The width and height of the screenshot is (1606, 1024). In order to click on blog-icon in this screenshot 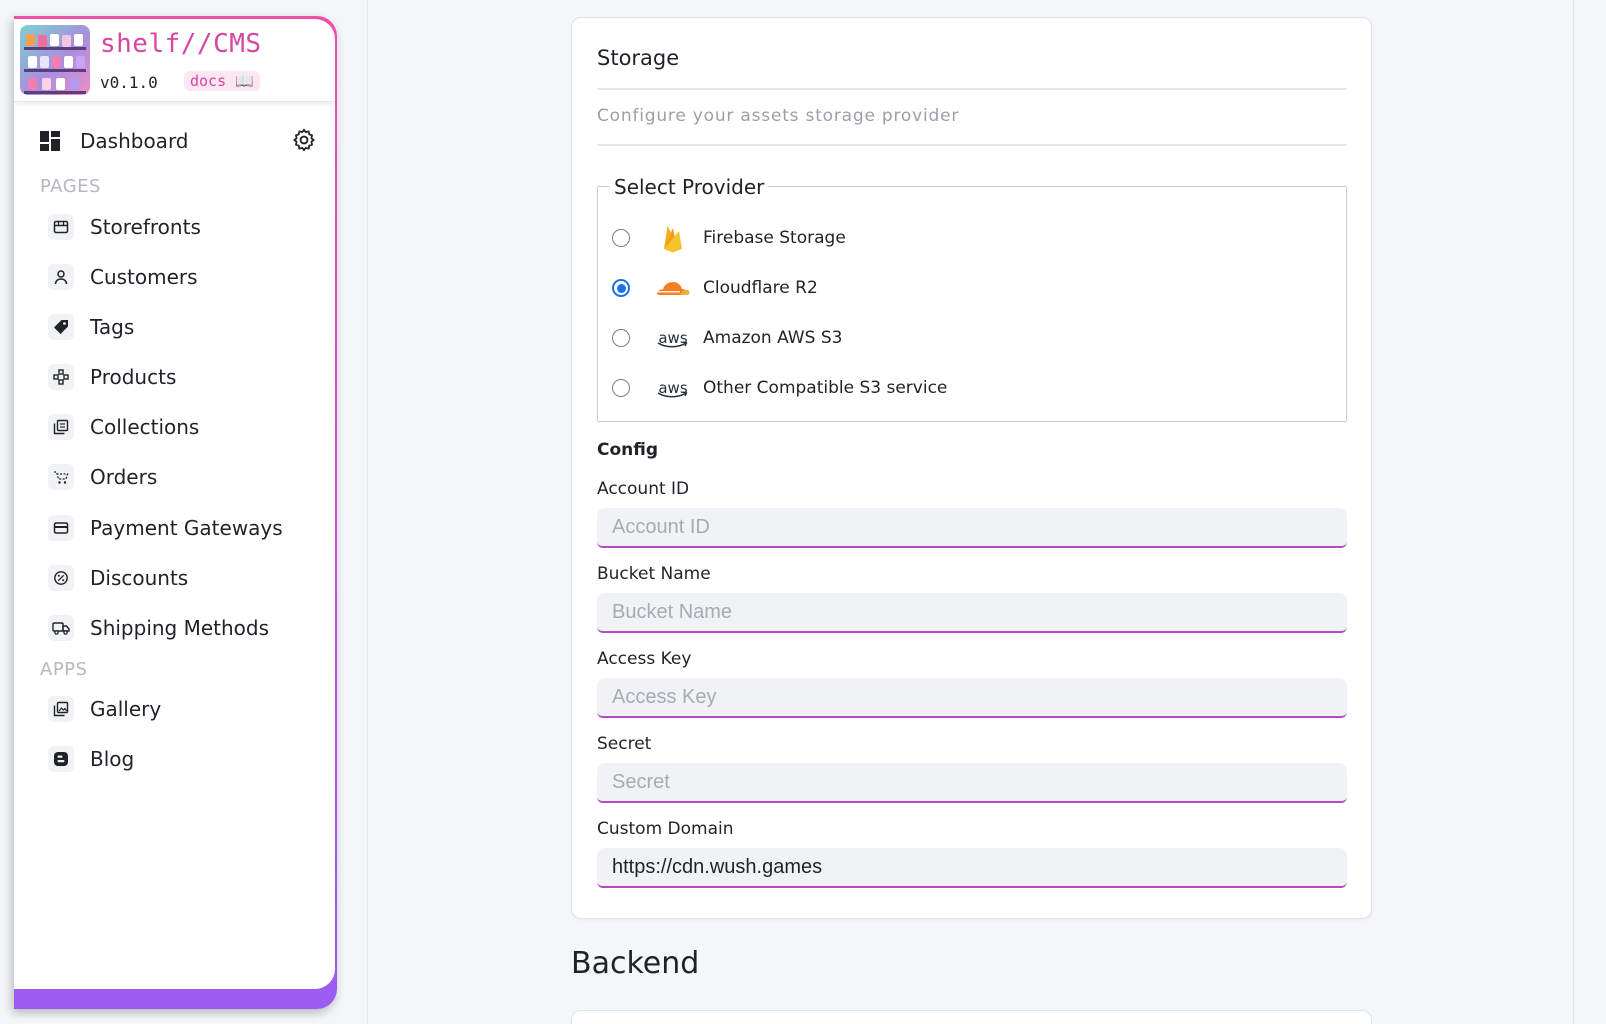, I will do `click(61, 759)`.